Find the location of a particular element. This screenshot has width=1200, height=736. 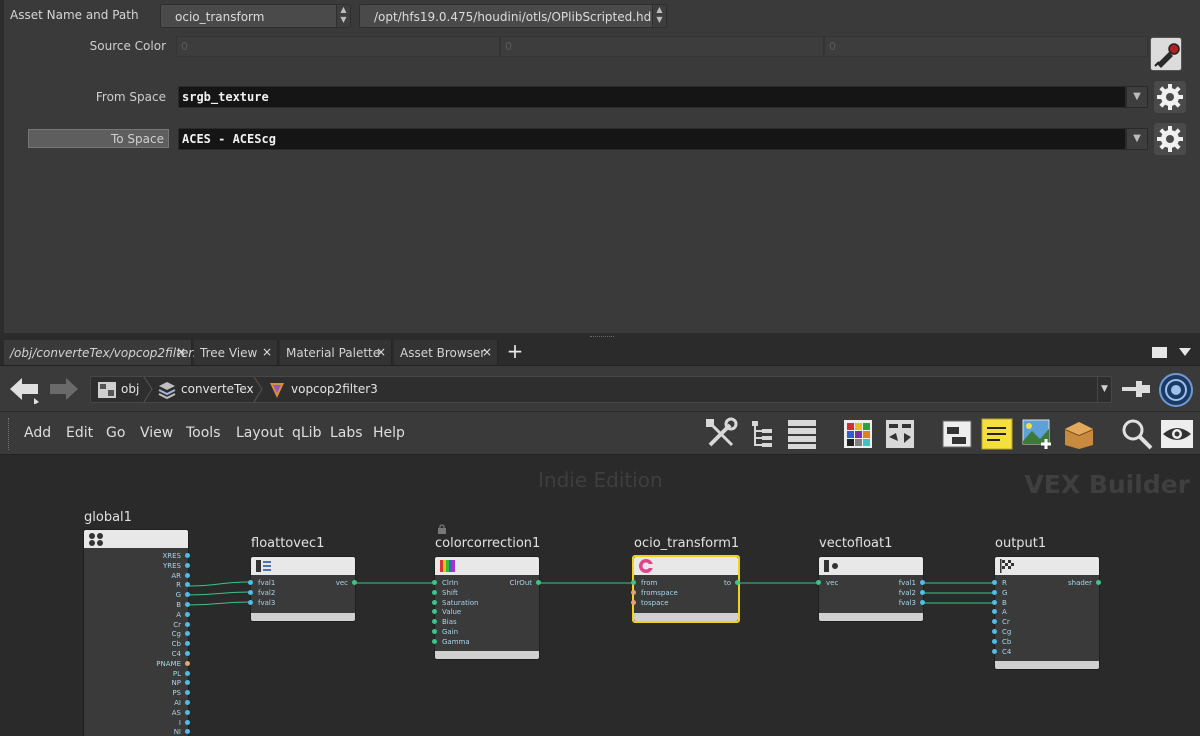

tab-network-path: /obj/converteTex/vopcop2filter3 × is located at coordinates (102, 352).